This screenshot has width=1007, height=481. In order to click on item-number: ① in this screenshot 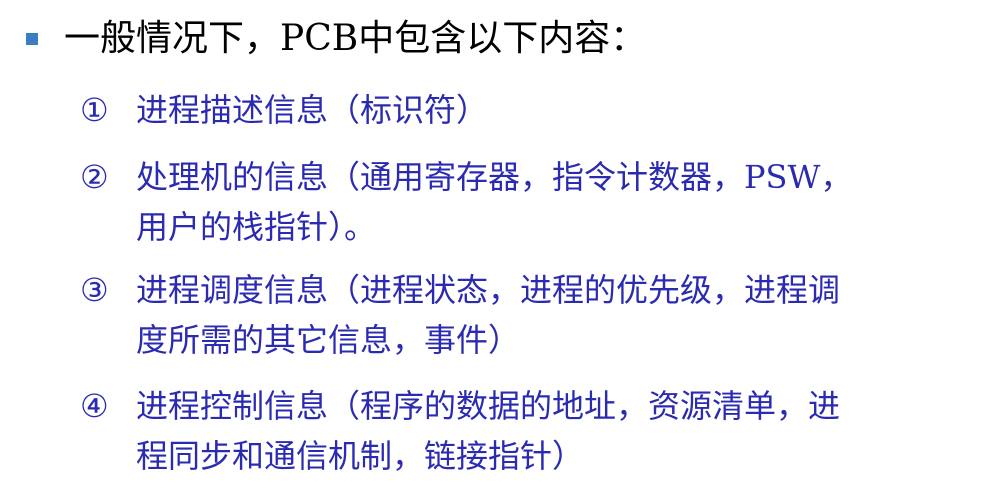, I will do `click(94, 110)`.